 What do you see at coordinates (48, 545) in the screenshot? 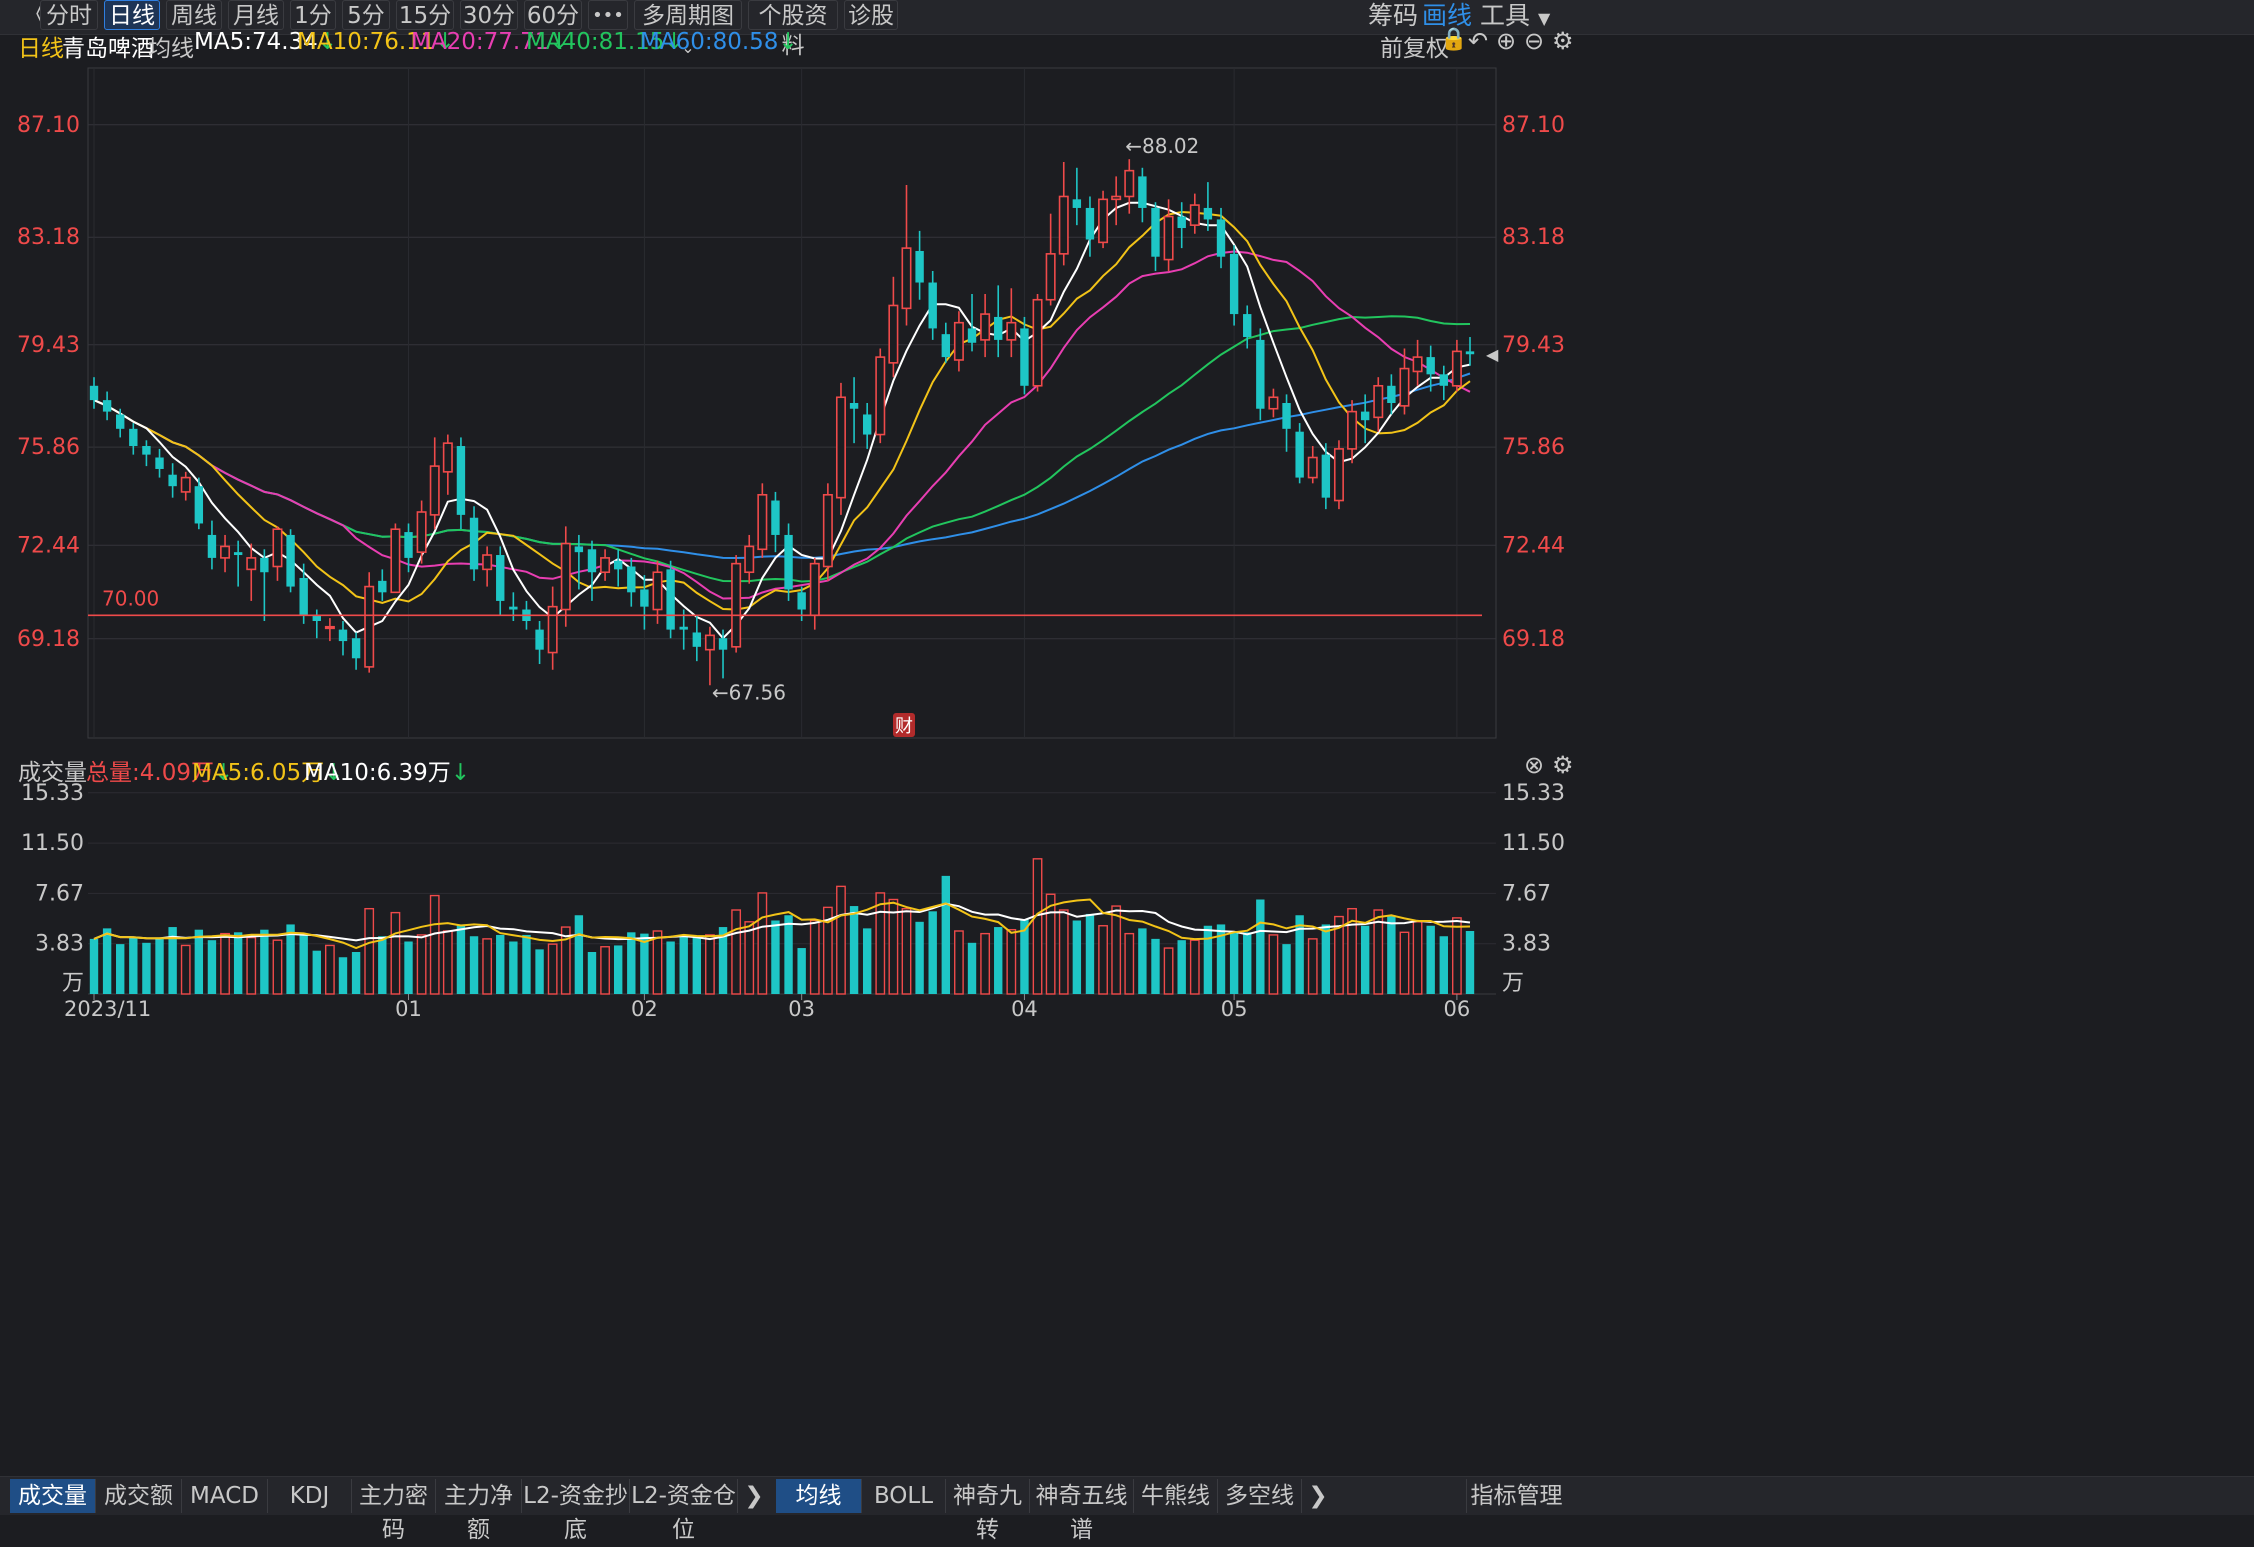
I see `price-tick-left: 72.44` at bounding box center [48, 545].